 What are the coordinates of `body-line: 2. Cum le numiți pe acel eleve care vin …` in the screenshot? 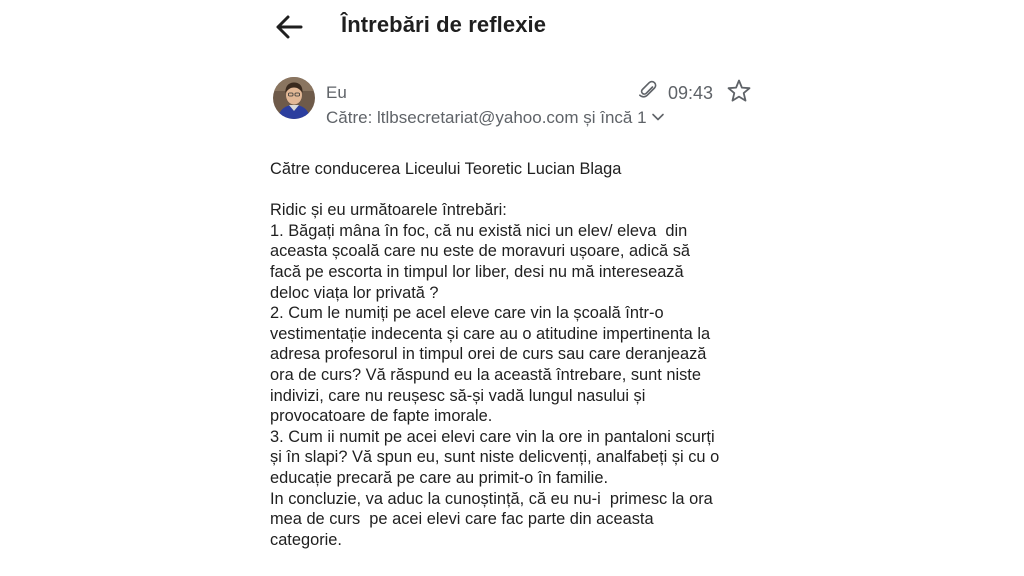 It's located at (467, 313).